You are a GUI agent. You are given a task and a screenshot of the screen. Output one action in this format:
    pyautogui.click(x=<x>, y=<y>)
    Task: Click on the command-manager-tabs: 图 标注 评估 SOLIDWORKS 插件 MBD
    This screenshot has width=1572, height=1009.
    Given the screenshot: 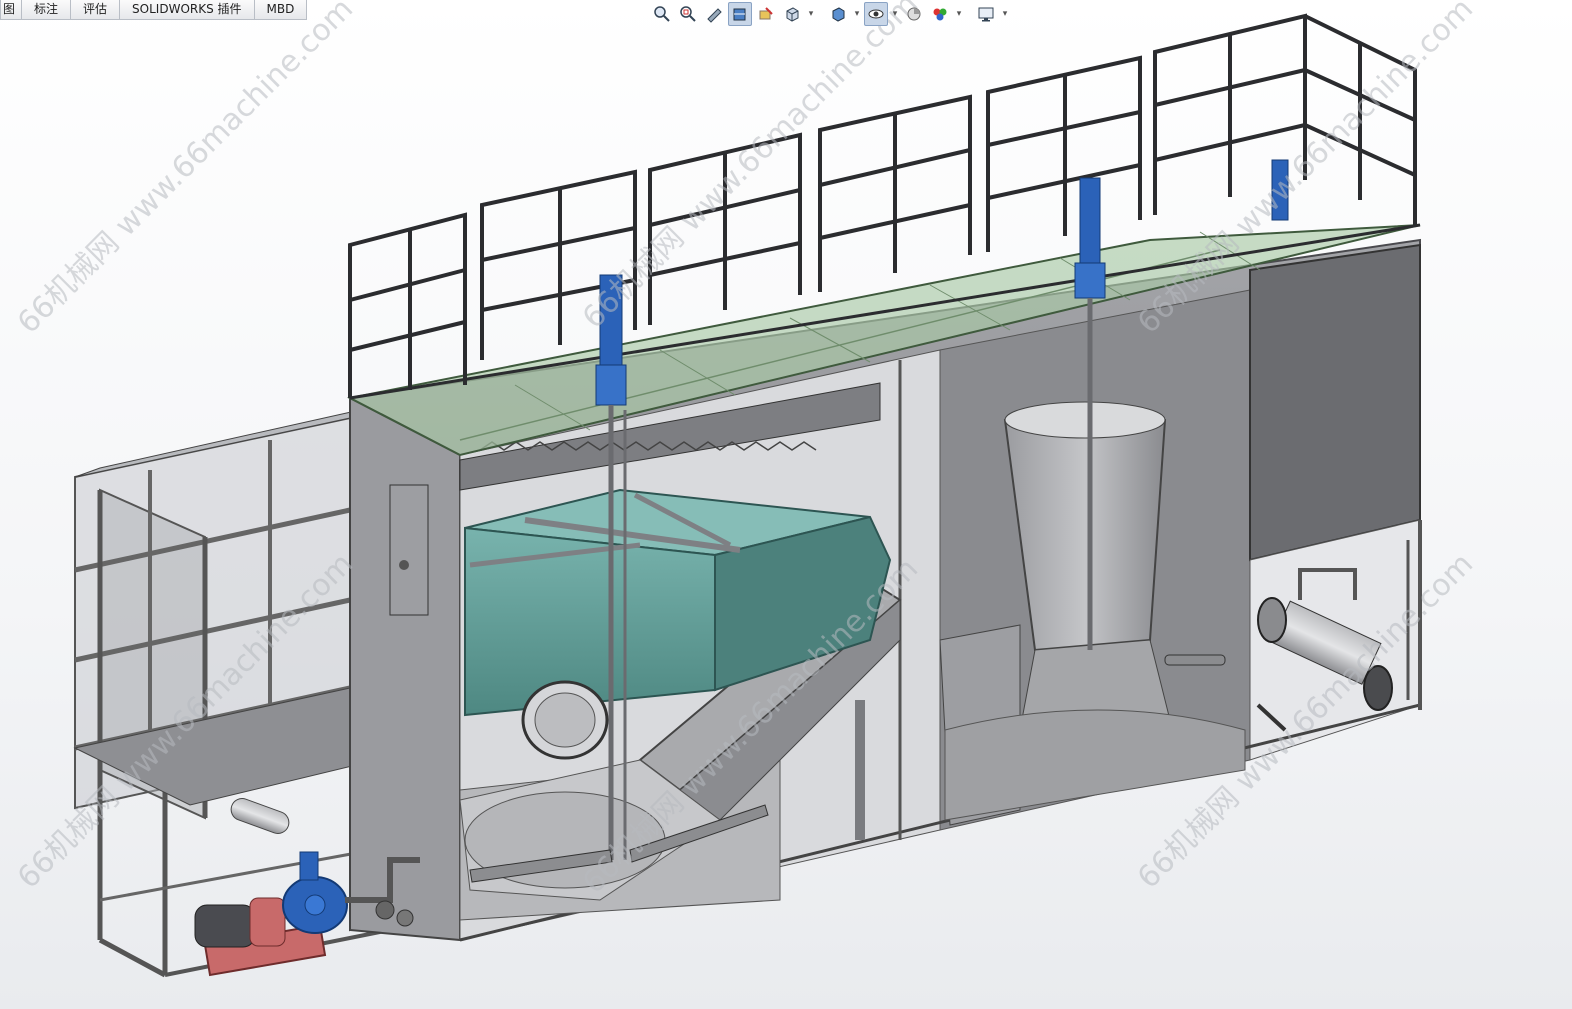 What is the action you would take?
    pyautogui.click(x=154, y=10)
    